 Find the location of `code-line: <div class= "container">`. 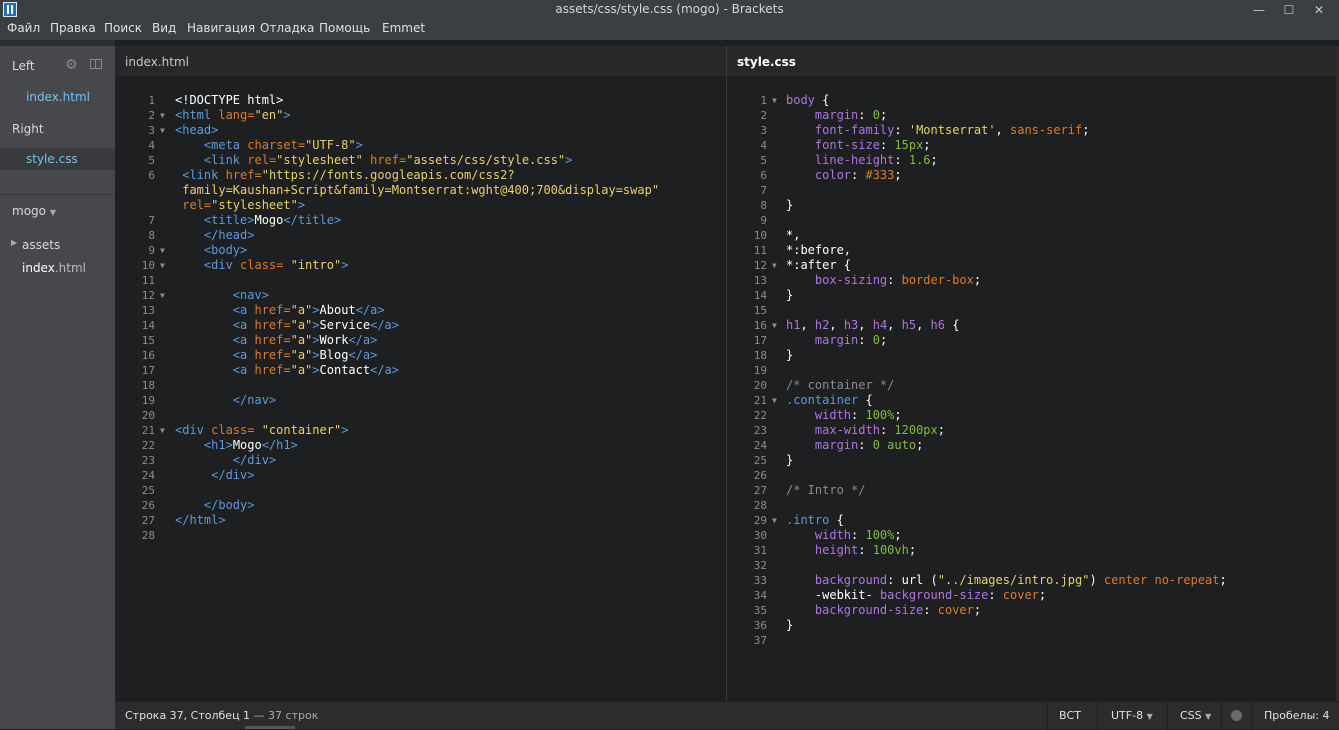

code-line: <div class= "container"> is located at coordinates (417, 430).